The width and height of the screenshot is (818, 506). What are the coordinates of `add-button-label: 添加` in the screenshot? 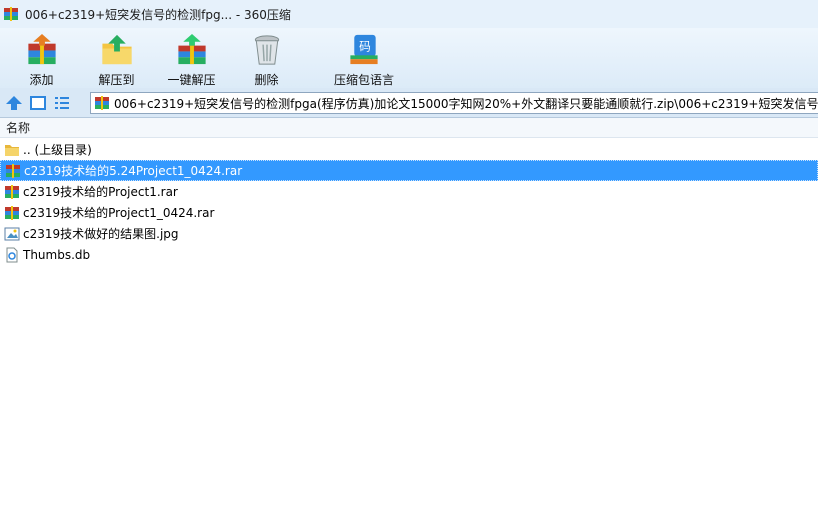 It's located at (41, 80).